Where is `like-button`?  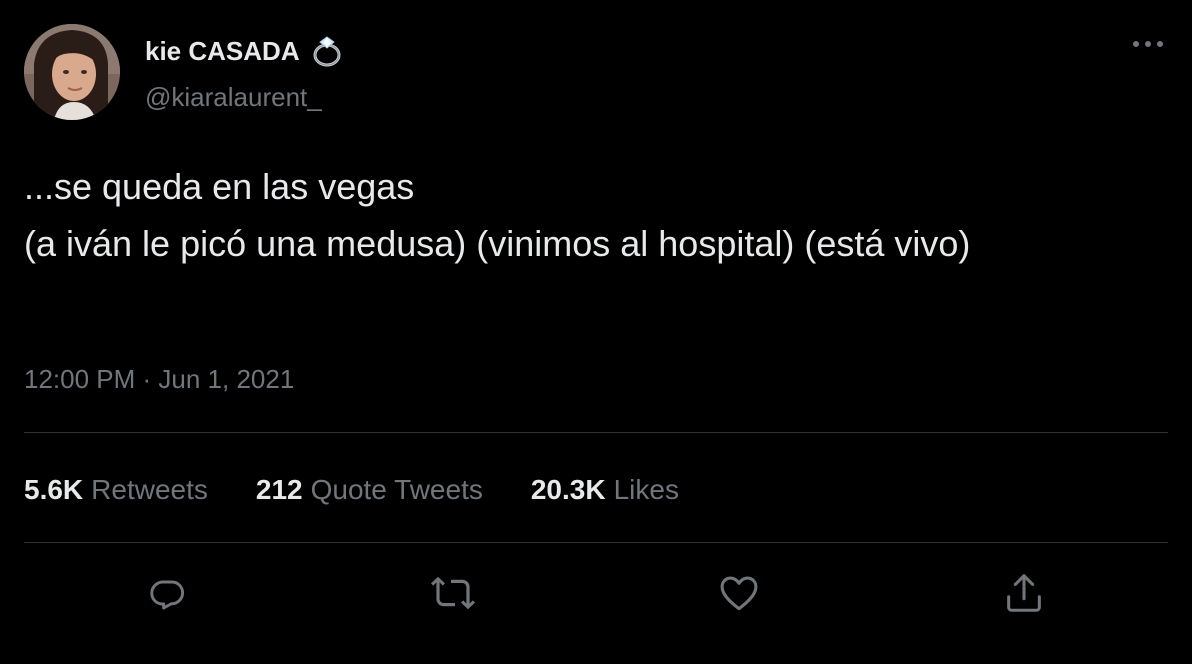
like-button is located at coordinates (739, 593).